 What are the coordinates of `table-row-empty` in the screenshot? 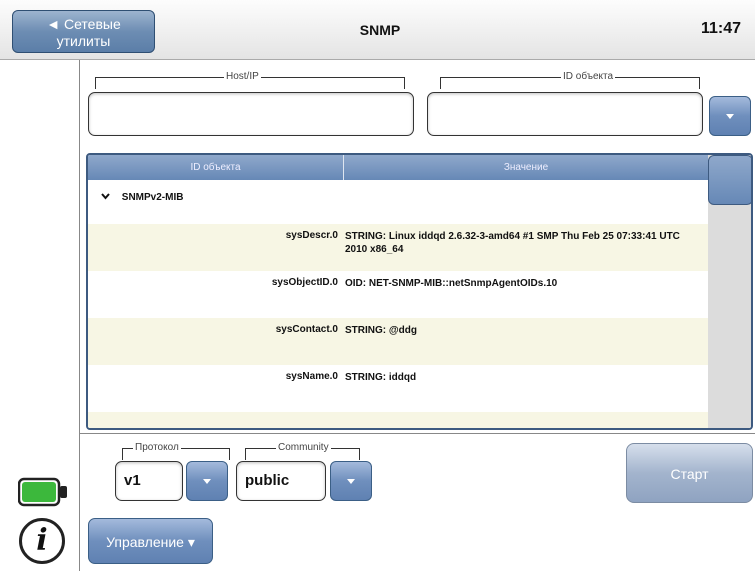 It's located at (398, 420).